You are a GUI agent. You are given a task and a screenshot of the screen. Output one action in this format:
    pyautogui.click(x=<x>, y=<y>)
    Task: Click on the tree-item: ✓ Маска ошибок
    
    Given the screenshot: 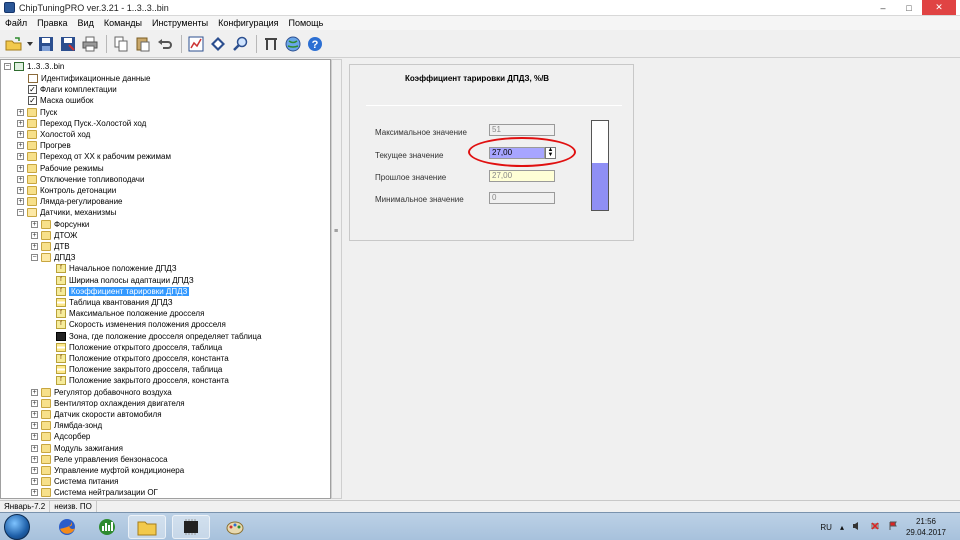 What is the action you would take?
    pyautogui.click(x=60, y=100)
    